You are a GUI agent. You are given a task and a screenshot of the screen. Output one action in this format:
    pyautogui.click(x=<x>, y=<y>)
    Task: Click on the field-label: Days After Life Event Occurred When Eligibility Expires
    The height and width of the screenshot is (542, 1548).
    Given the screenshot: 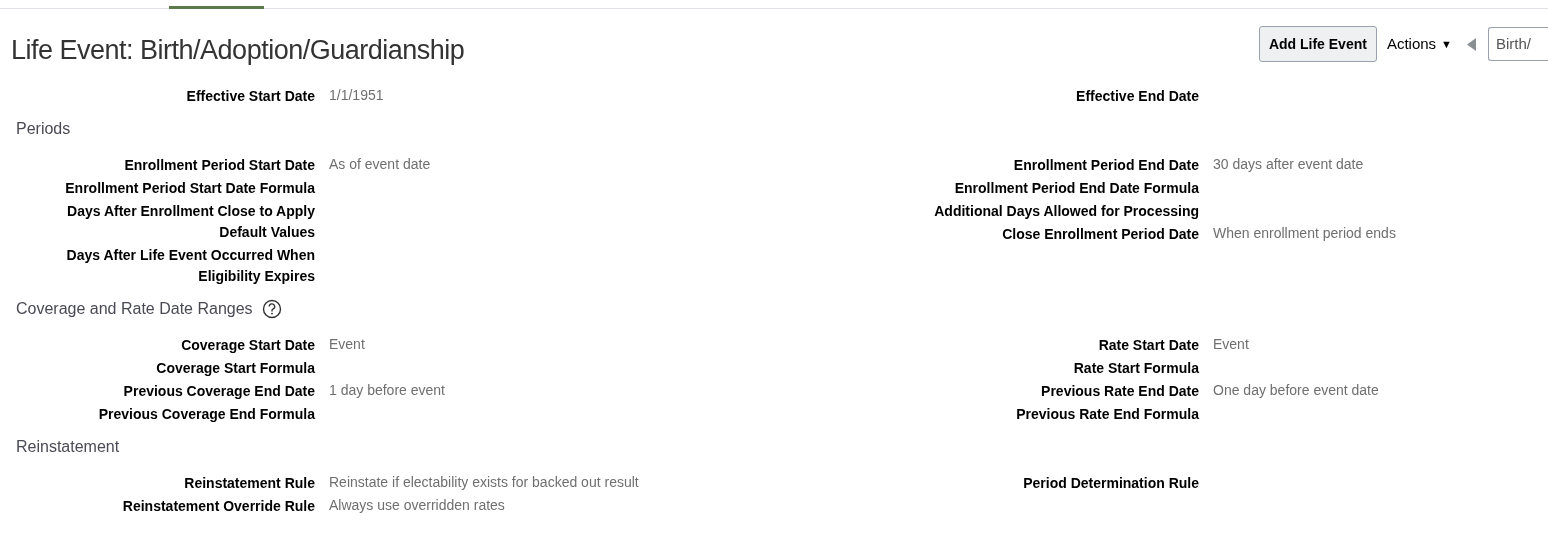 What is the action you would take?
    pyautogui.click(x=190, y=265)
    